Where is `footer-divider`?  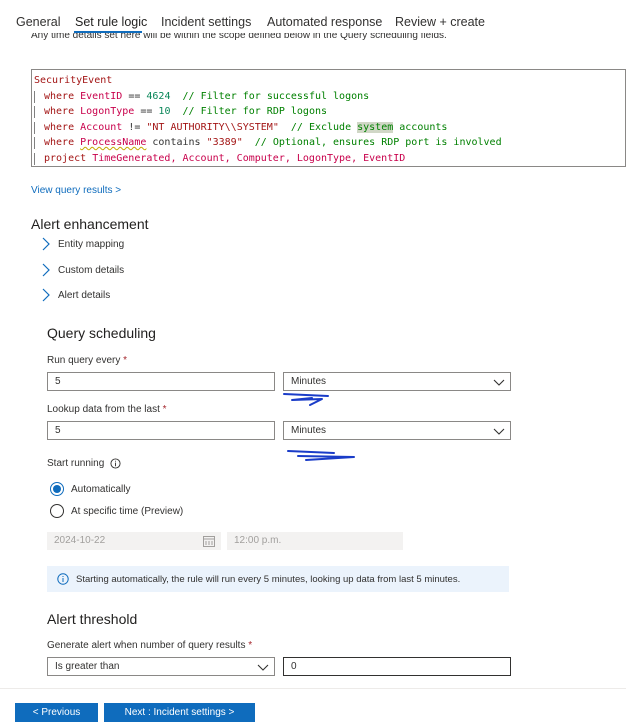
footer-divider is located at coordinates (313, 688).